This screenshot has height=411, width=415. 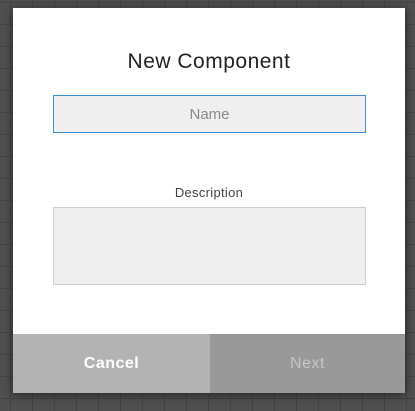 I want to click on name-input, so click(x=209, y=114).